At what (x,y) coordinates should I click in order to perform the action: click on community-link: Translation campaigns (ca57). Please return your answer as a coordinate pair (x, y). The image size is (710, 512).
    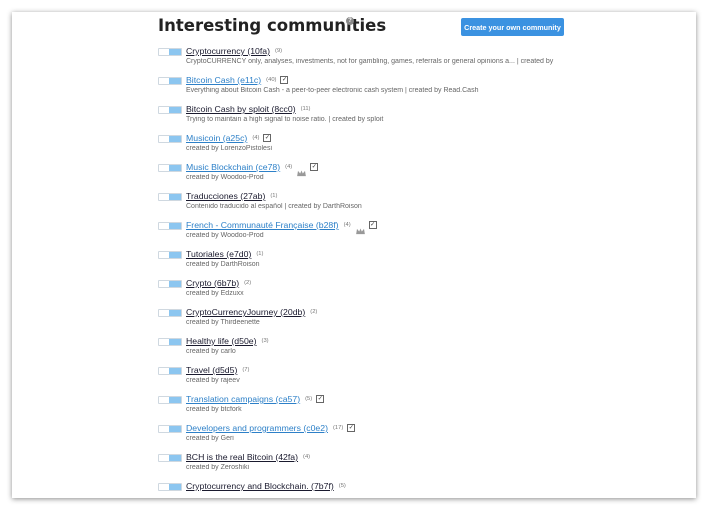
    Looking at the image, I should click on (243, 399).